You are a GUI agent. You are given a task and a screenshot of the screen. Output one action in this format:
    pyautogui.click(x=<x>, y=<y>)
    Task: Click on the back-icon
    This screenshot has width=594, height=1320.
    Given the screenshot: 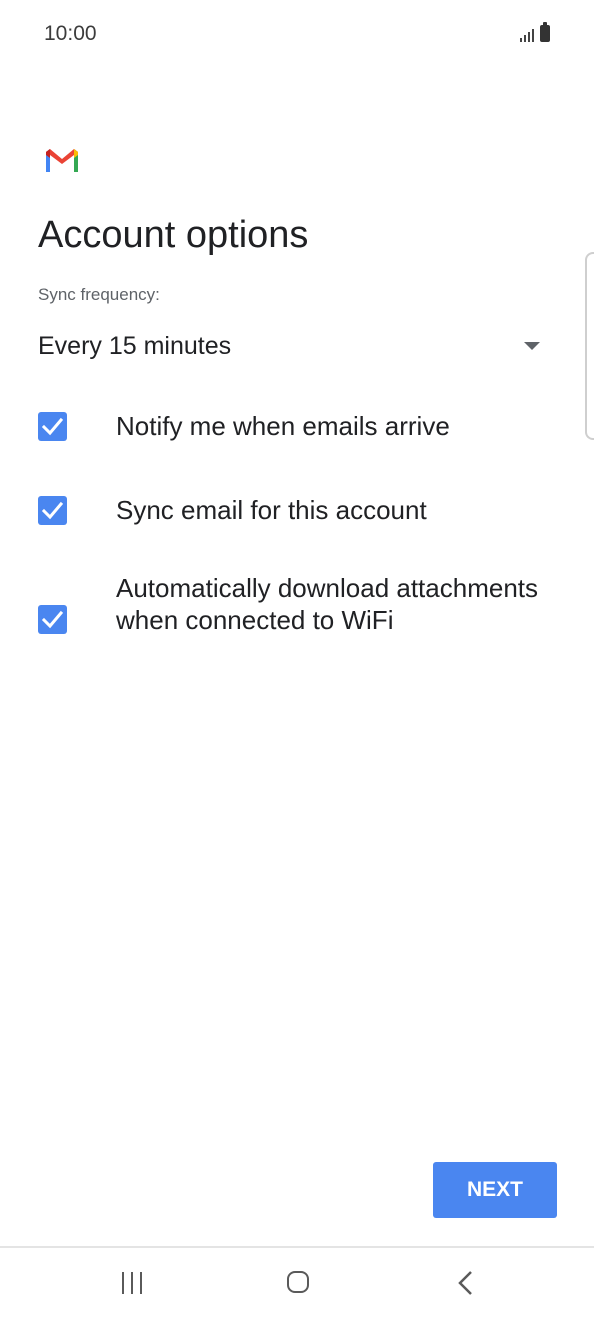 What is the action you would take?
    pyautogui.click(x=465, y=1283)
    